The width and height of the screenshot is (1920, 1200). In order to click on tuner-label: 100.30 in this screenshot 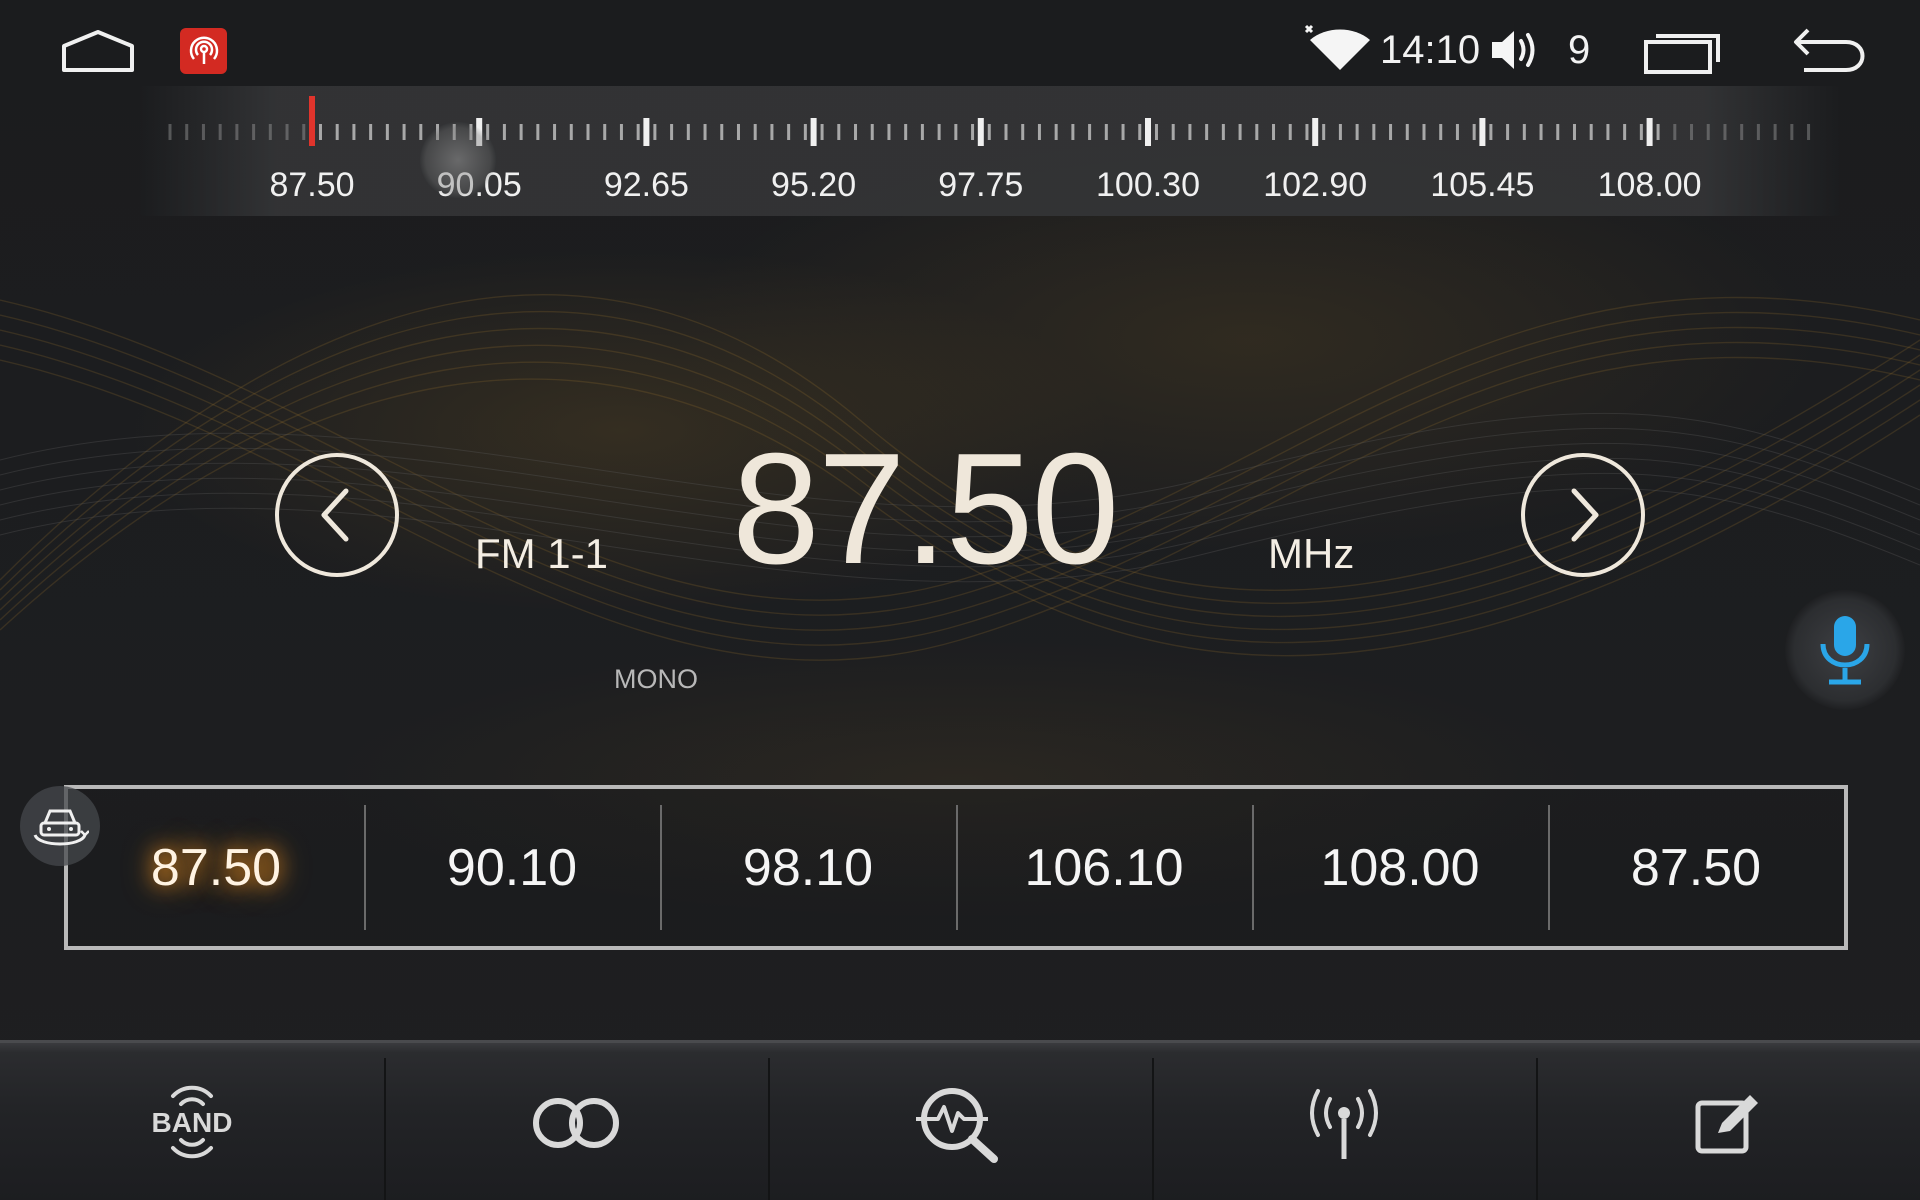, I will do `click(1148, 185)`.